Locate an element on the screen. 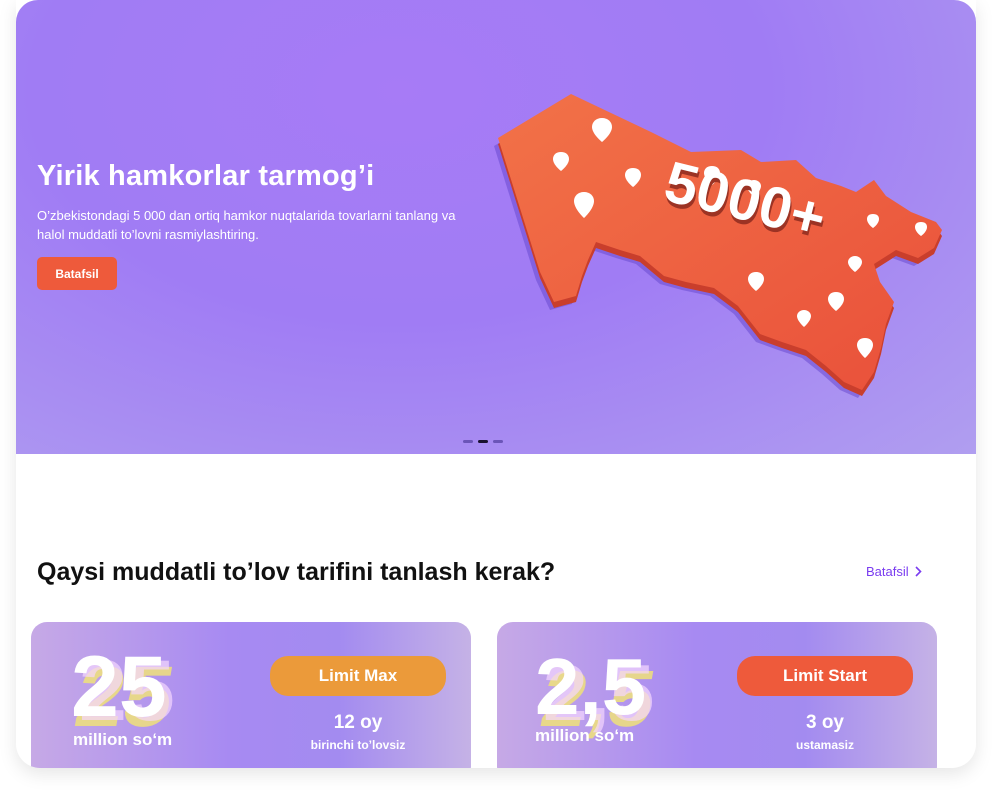  hero-details-button: Batafsil is located at coordinates (77, 273).